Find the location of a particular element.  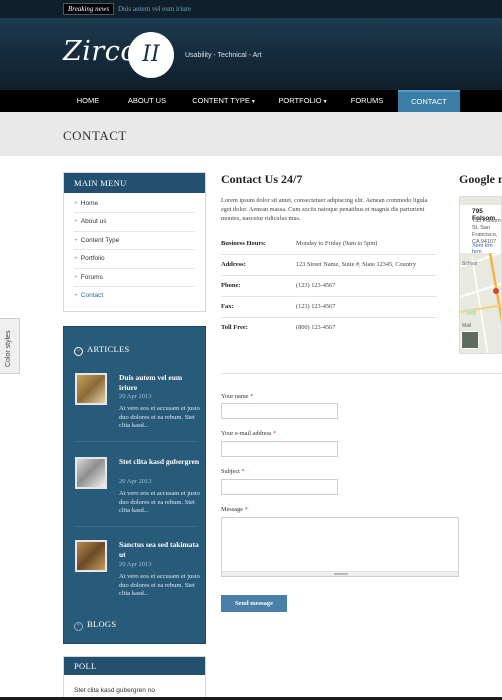

blogs-header: + BLOGS is located at coordinates (95, 625).